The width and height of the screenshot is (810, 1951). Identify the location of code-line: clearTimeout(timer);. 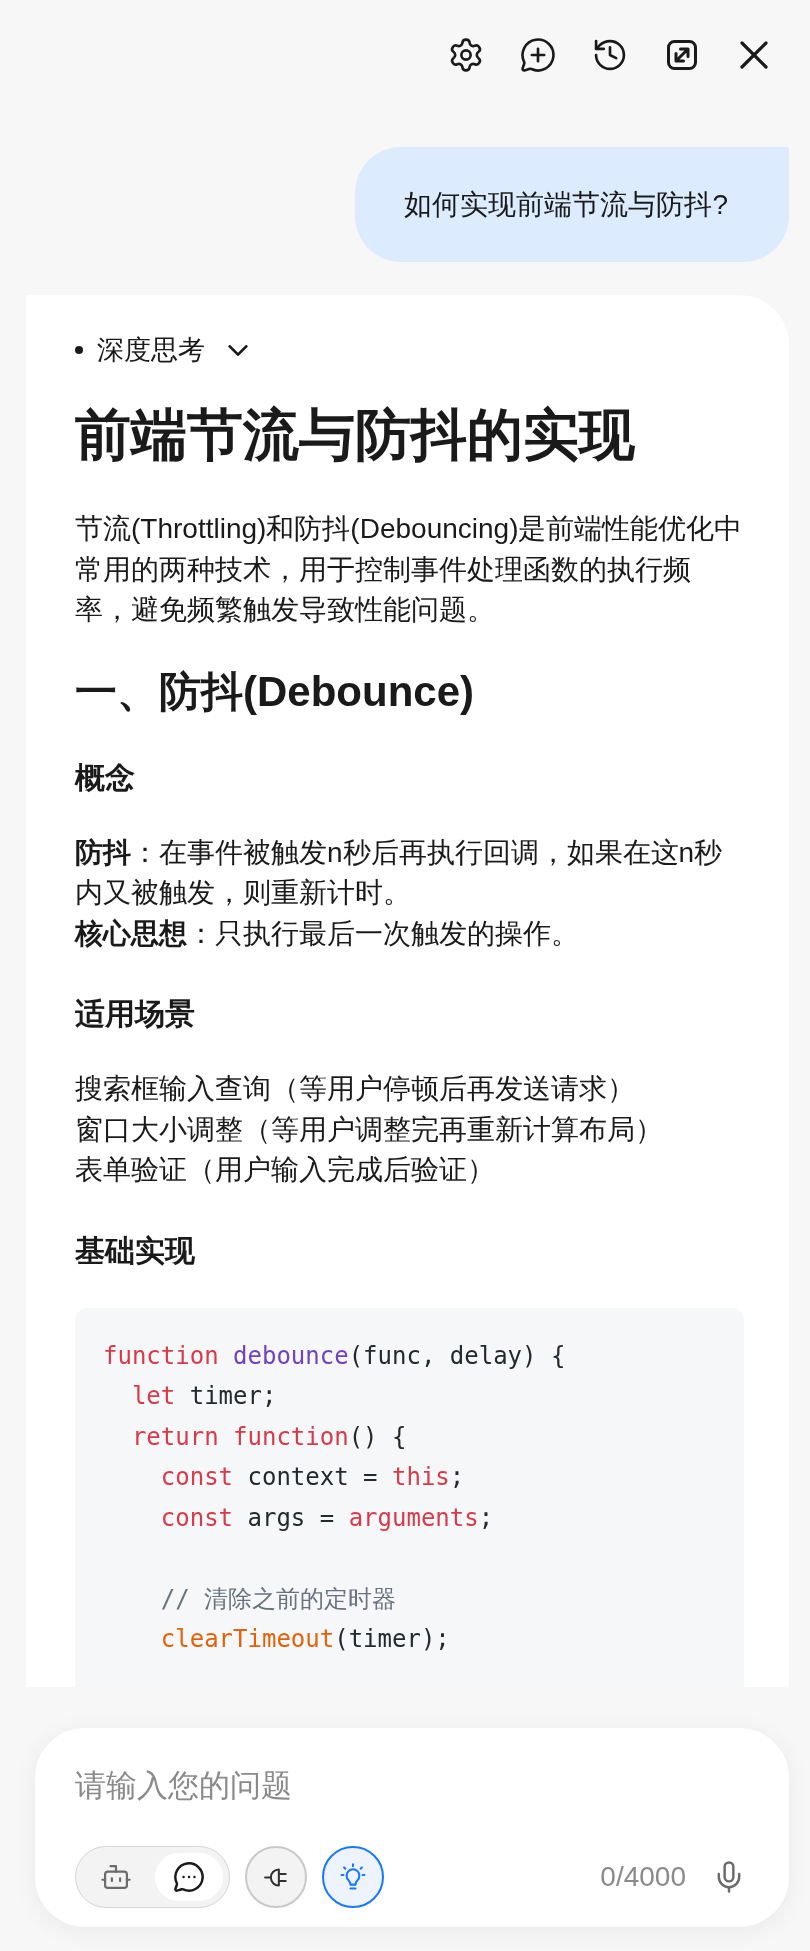
(304, 1639).